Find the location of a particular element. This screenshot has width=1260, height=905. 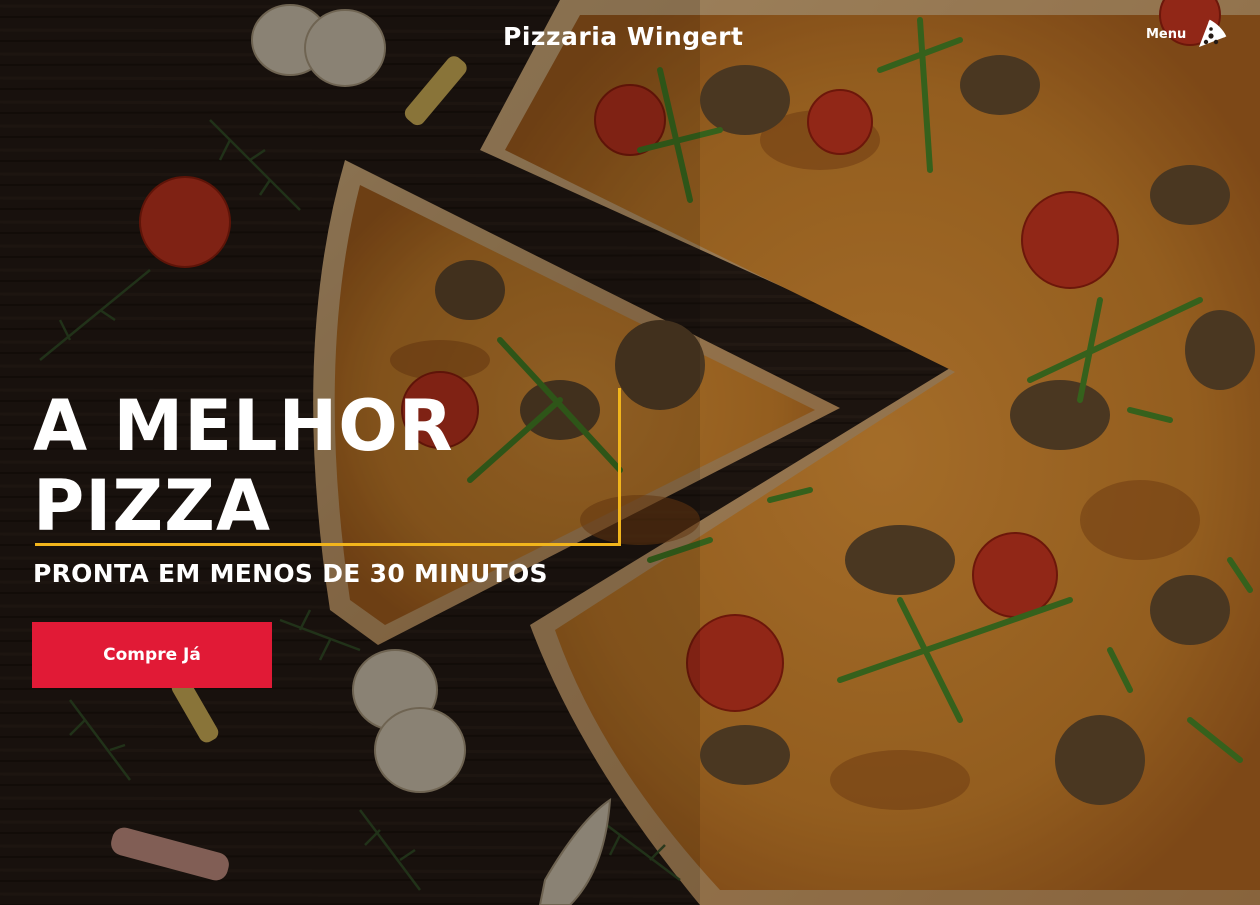

headline-line-2: PIZZA is located at coordinates (152, 506).